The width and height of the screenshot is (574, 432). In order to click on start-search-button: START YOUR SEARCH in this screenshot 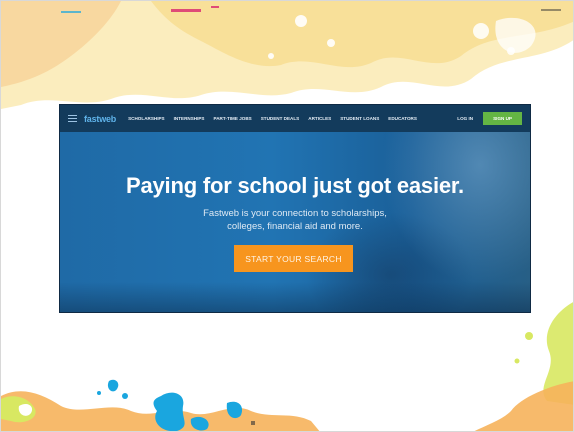, I will do `click(293, 258)`.